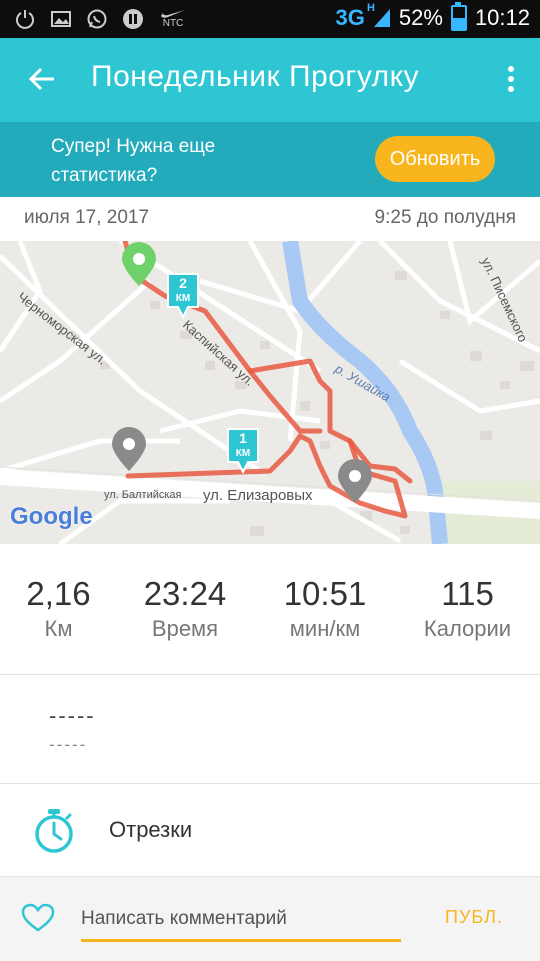 This screenshot has height=961, width=540. I want to click on stat-calories: 115 Калории, so click(467, 608).